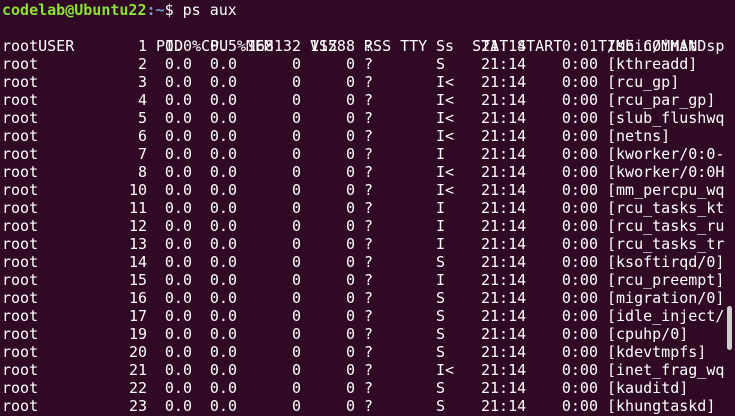  I want to click on cell-command: [ksoftirqd/0], so click(666, 262).